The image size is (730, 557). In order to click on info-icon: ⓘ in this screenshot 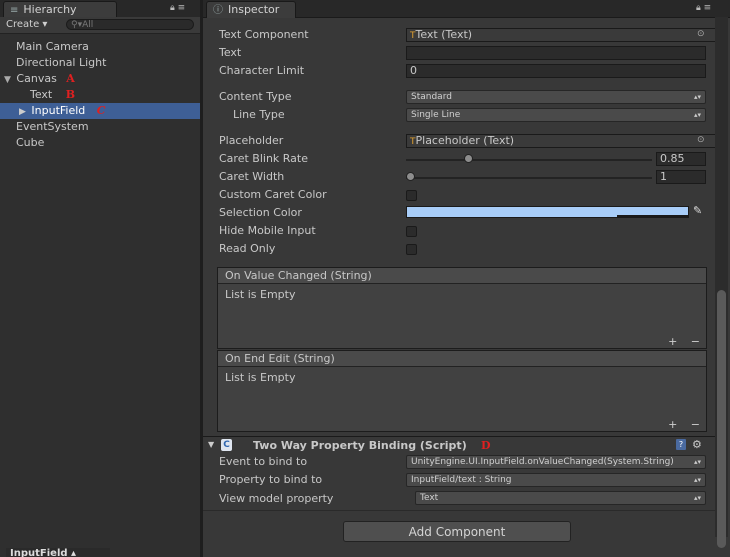, I will do `click(218, 10)`.